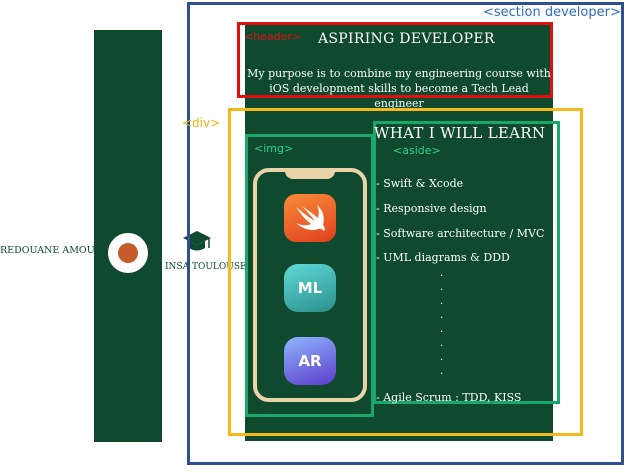 The image size is (631, 473). What do you see at coordinates (460, 233) in the screenshot?
I see `learn-item: - Software architecture / MVC` at bounding box center [460, 233].